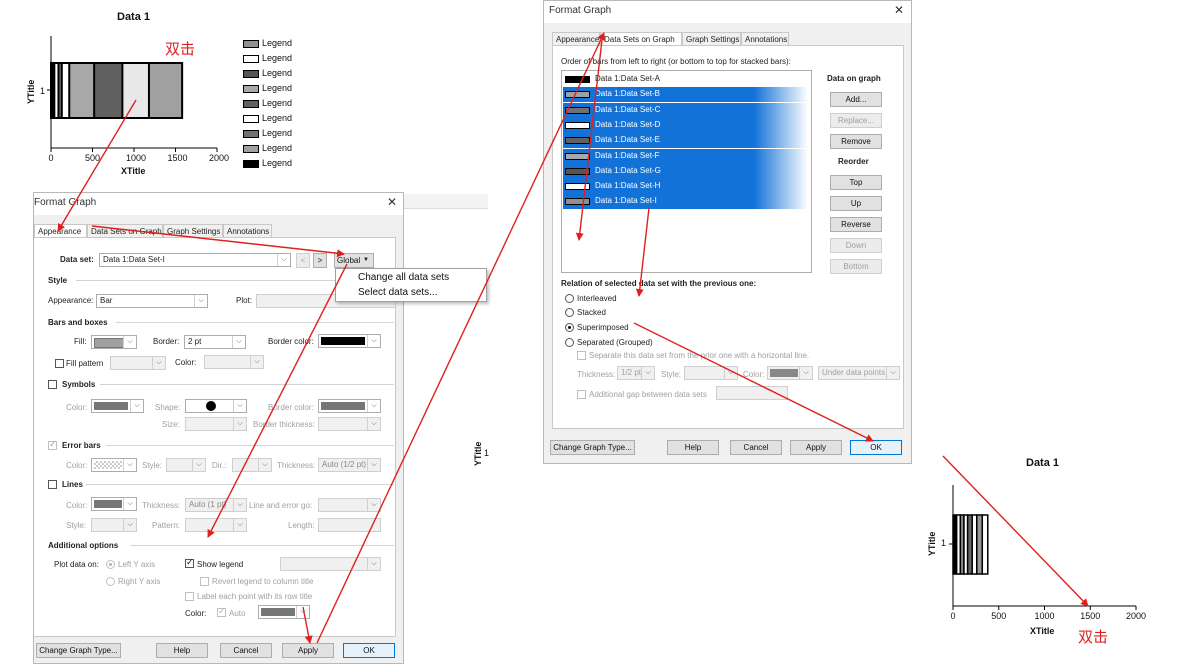 This screenshot has width=1192, height=671. What do you see at coordinates (216, 406) in the screenshot?
I see `shape-select: ⌵` at bounding box center [216, 406].